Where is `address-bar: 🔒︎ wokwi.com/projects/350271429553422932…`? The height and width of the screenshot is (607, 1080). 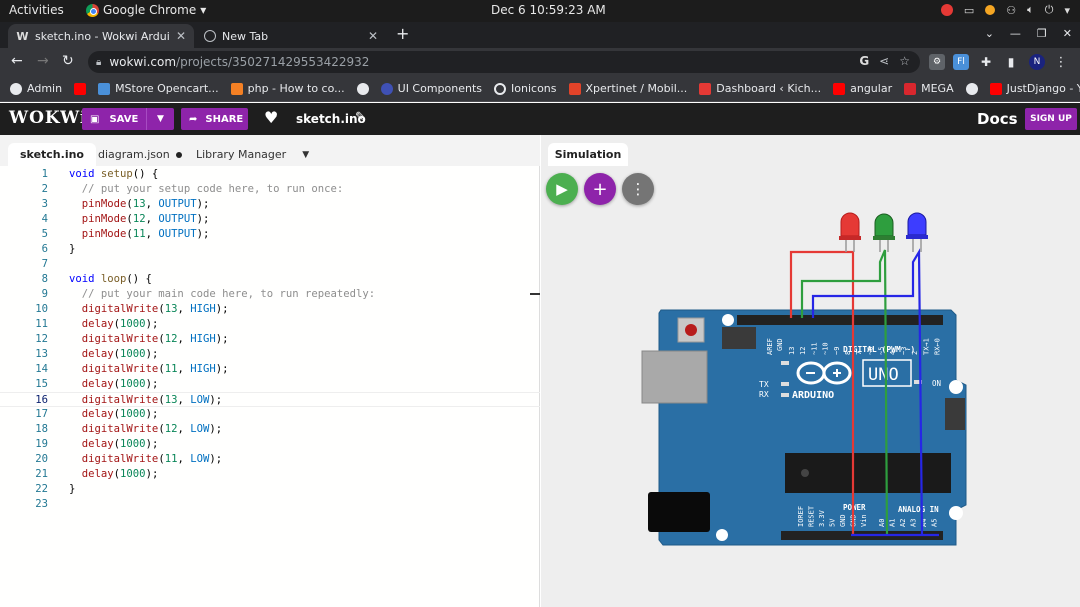
address-bar: 🔒︎ wokwi.com/projects/350271429553422932… is located at coordinates (504, 62).